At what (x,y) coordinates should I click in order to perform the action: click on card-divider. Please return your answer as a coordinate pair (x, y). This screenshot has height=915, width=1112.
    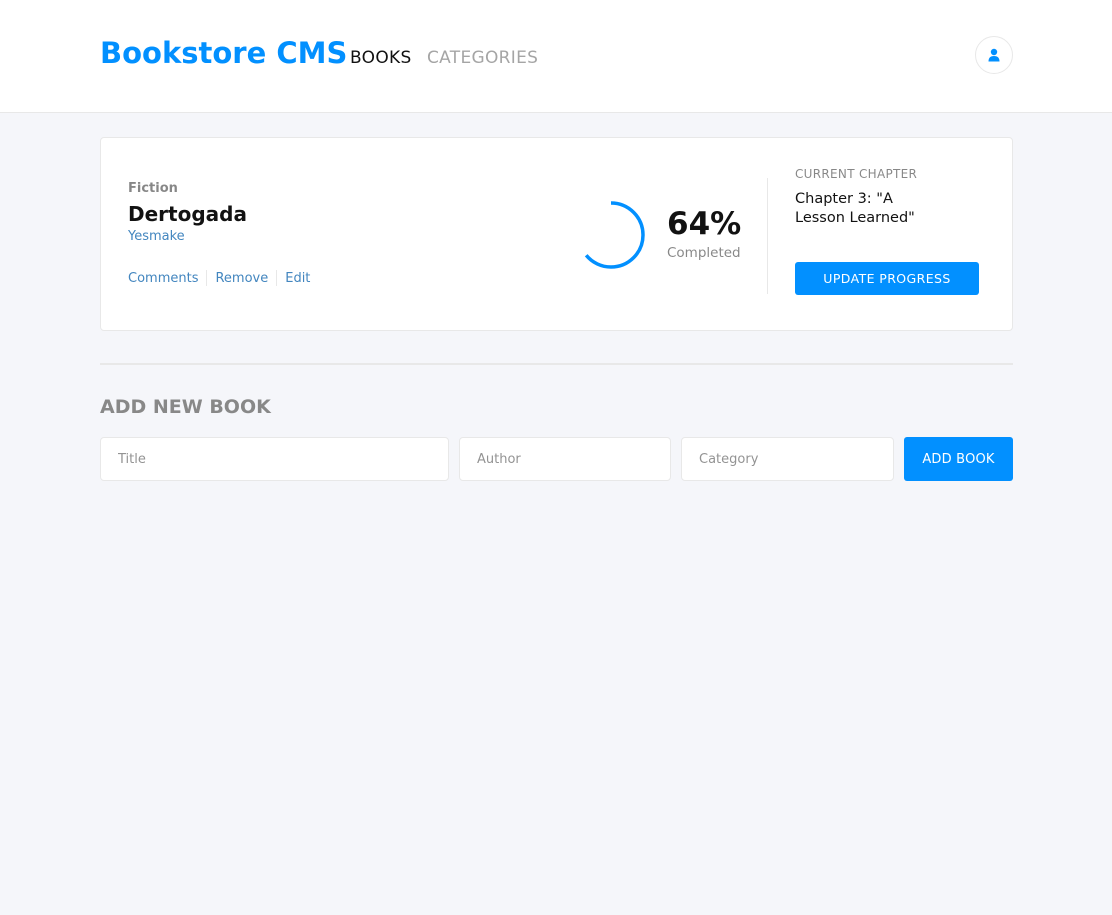
    Looking at the image, I should click on (767, 236).